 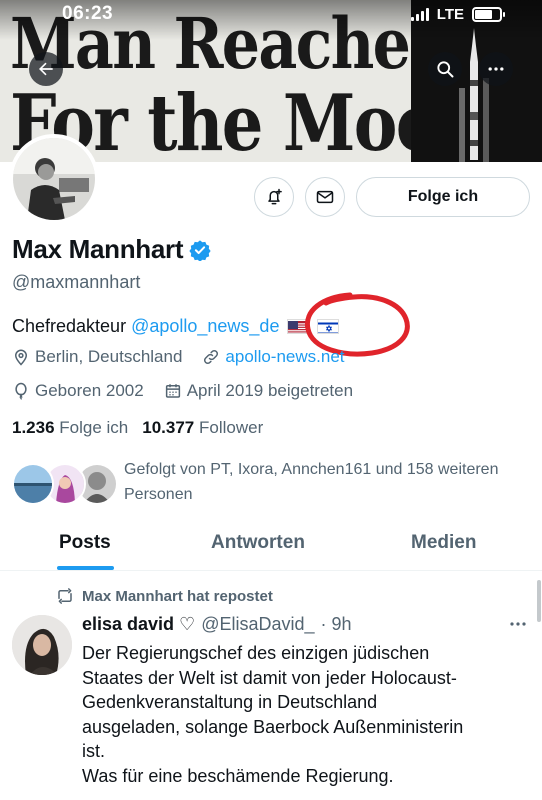 I want to click on website-link: apollo-news.net, so click(x=284, y=357).